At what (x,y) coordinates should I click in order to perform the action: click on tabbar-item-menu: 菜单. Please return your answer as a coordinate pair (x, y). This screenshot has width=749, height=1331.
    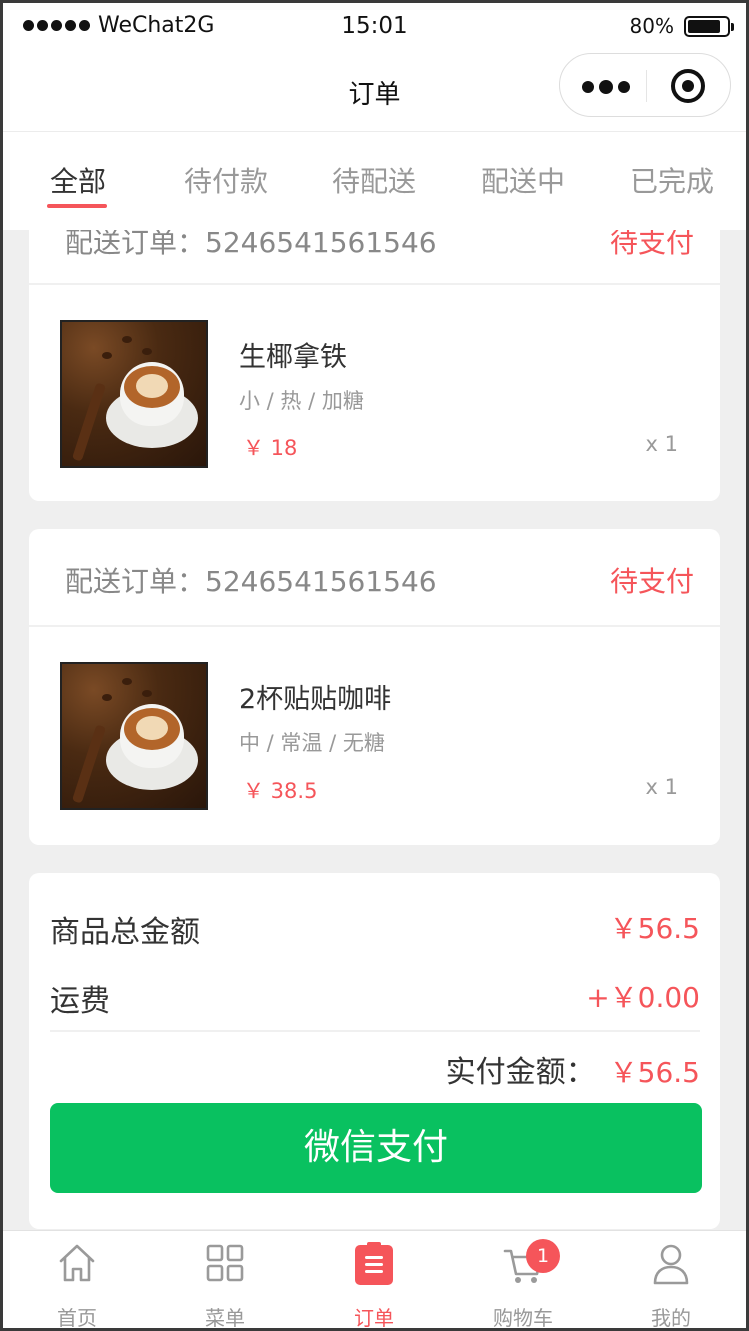
    Looking at the image, I should click on (225, 1279).